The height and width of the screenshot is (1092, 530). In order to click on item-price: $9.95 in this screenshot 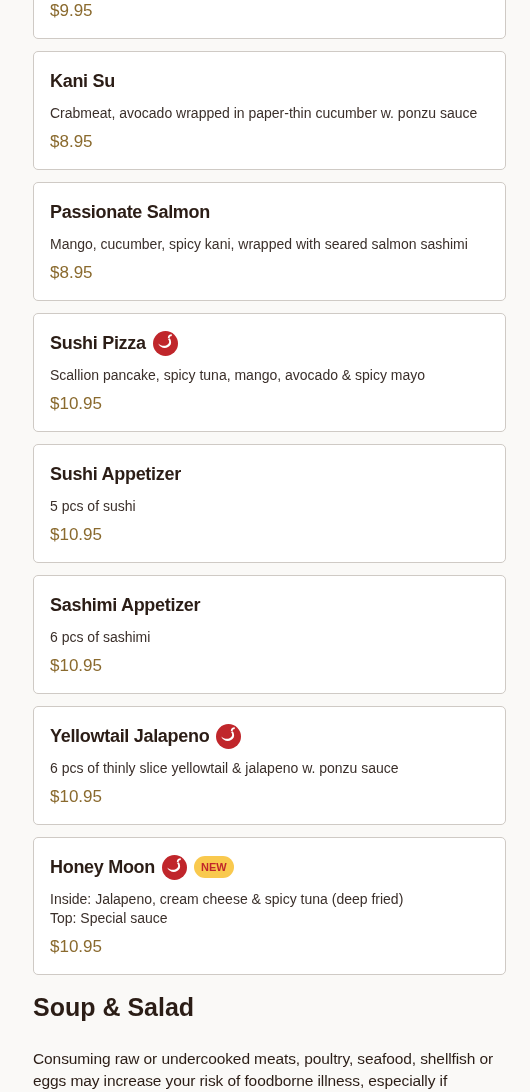, I will do `click(72, 11)`.